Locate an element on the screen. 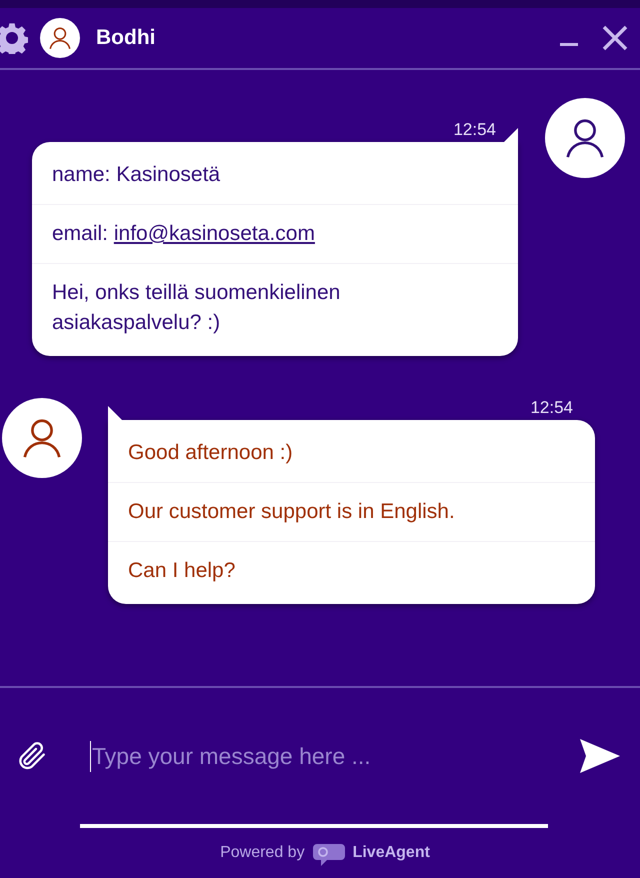 Image resolution: width=640 pixels, height=878 pixels. close-icon is located at coordinates (615, 38).